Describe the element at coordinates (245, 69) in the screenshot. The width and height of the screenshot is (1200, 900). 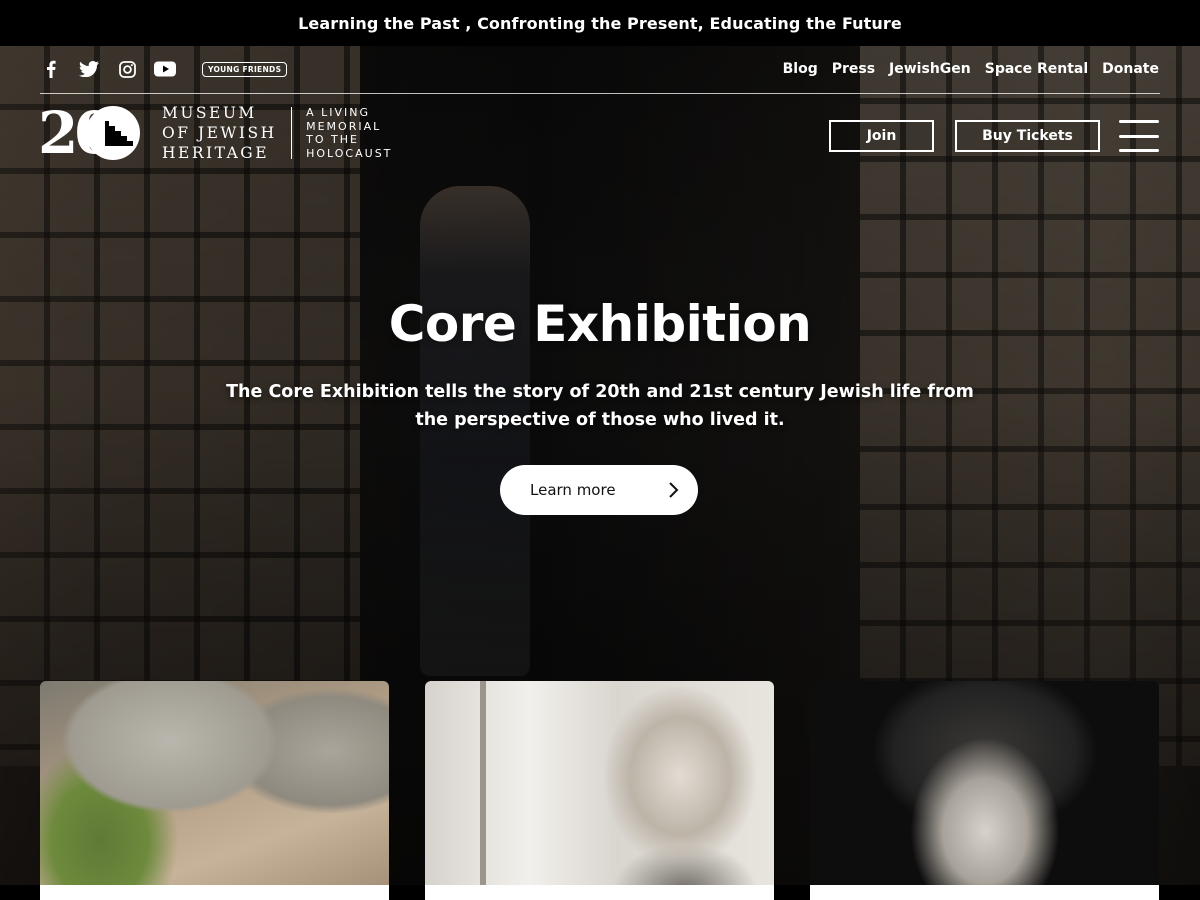
I see `young-friends-badge: YOUNG FRIENDS` at that location.